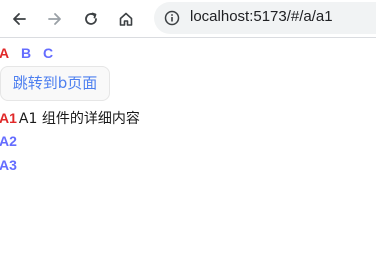 The width and height of the screenshot is (376, 271). I want to click on sub-route-row-a2: A2, so click(9, 141).